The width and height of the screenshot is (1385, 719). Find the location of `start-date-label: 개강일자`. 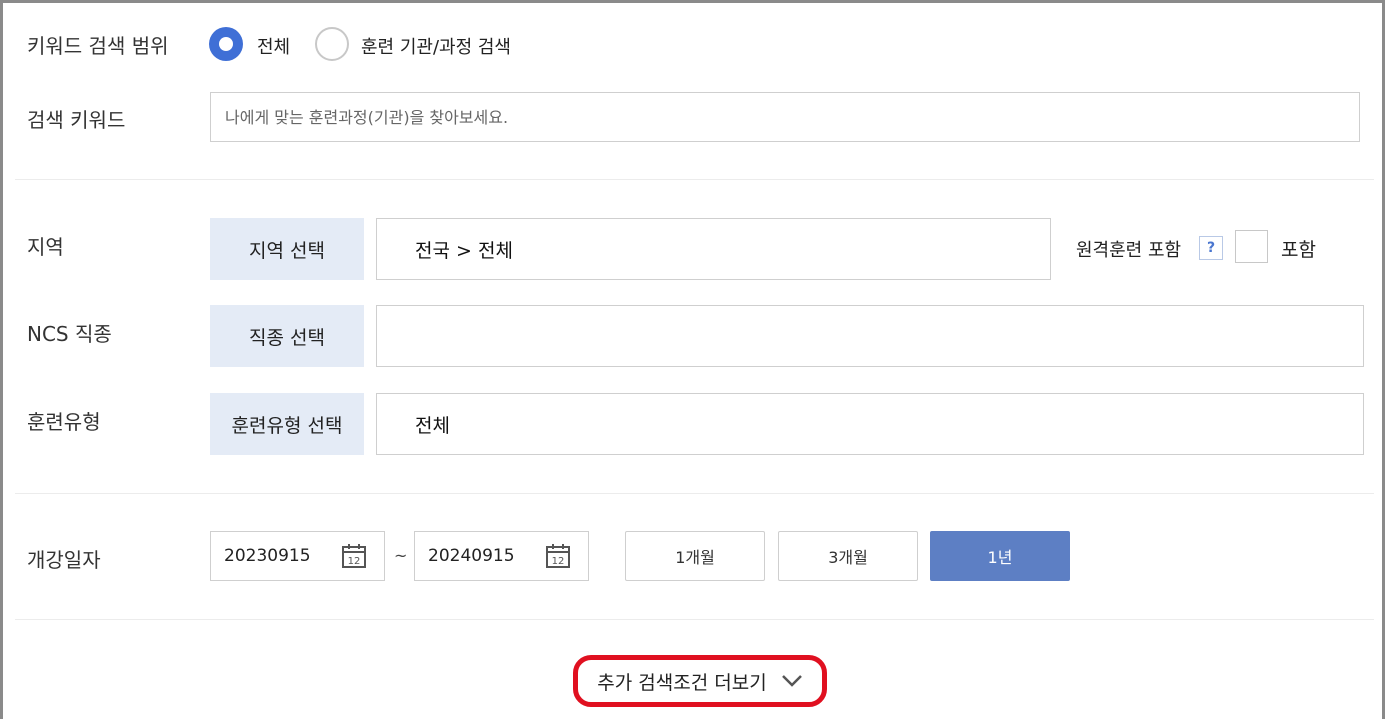

start-date-label: 개강일자 is located at coordinates (64, 560).